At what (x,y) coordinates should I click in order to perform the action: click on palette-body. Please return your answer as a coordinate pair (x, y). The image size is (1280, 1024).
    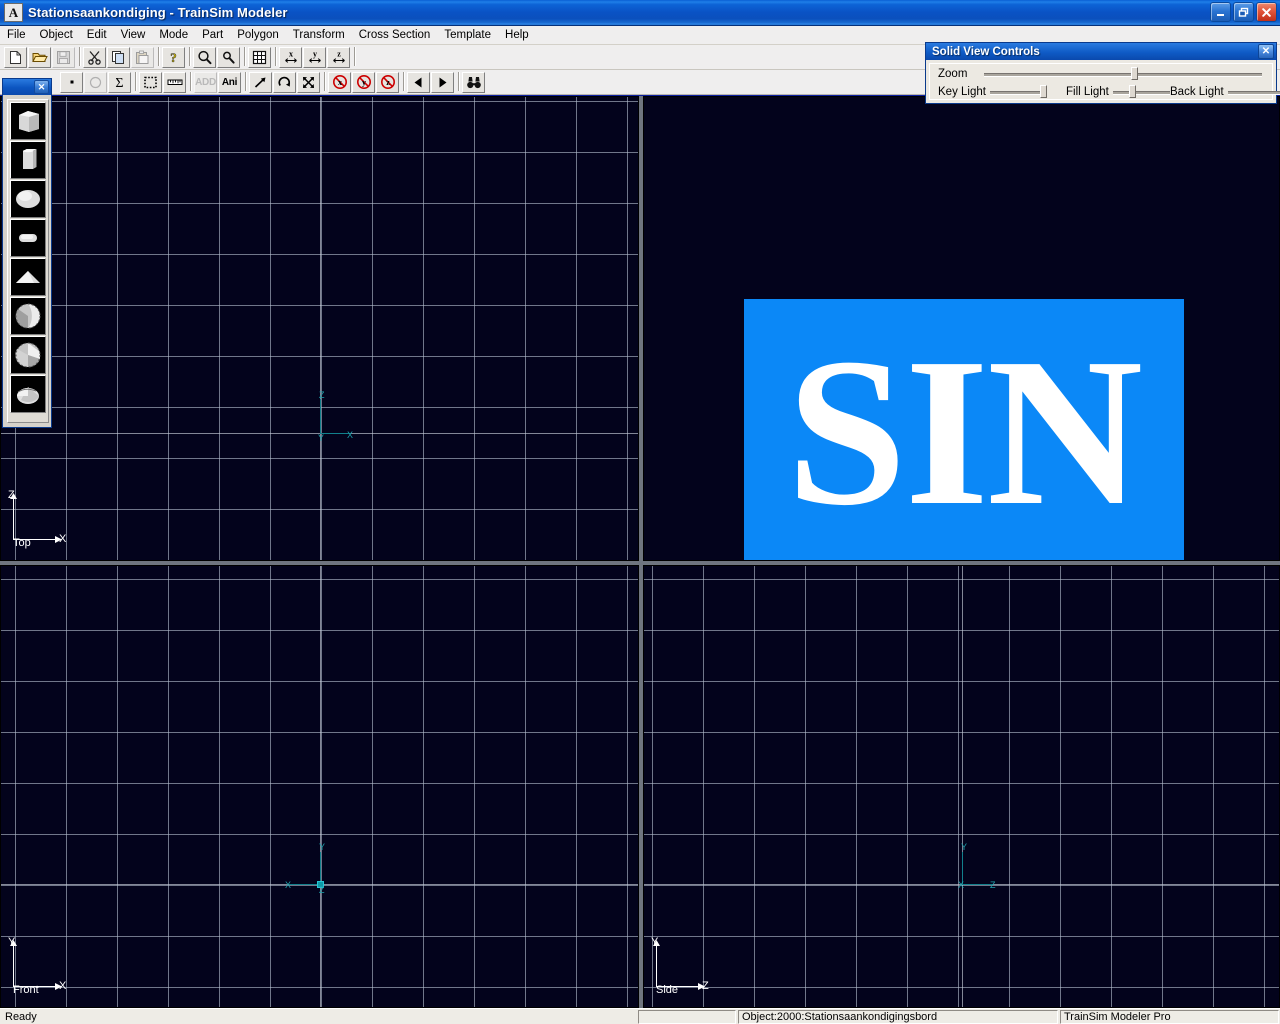
    Looking at the image, I should click on (28, 261).